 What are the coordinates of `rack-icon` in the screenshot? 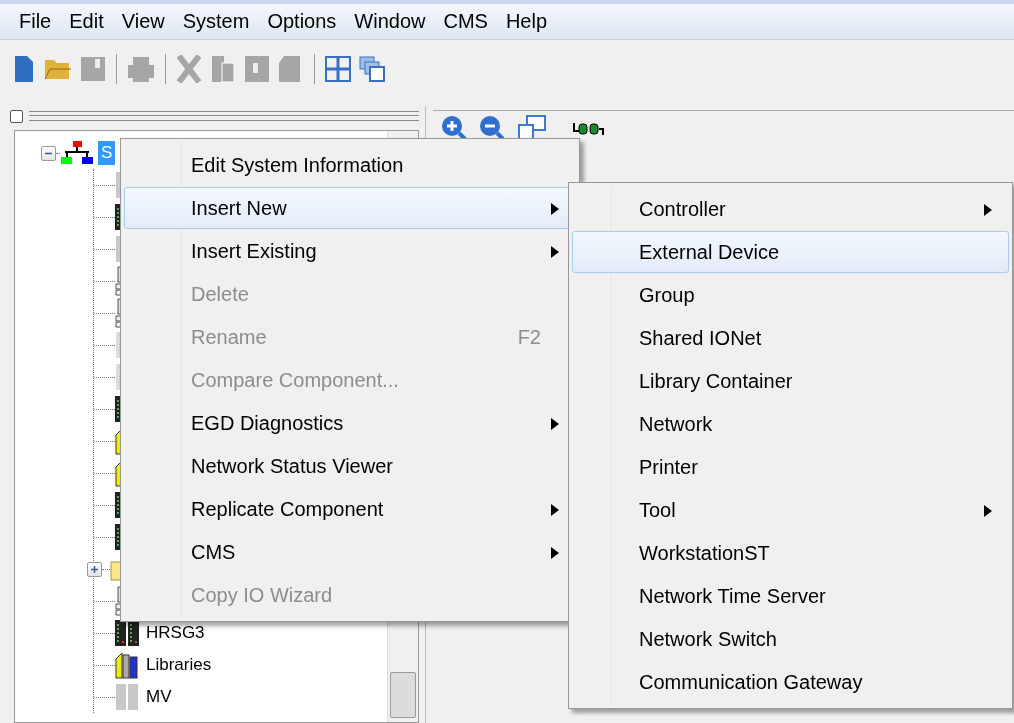 It's located at (127, 633).